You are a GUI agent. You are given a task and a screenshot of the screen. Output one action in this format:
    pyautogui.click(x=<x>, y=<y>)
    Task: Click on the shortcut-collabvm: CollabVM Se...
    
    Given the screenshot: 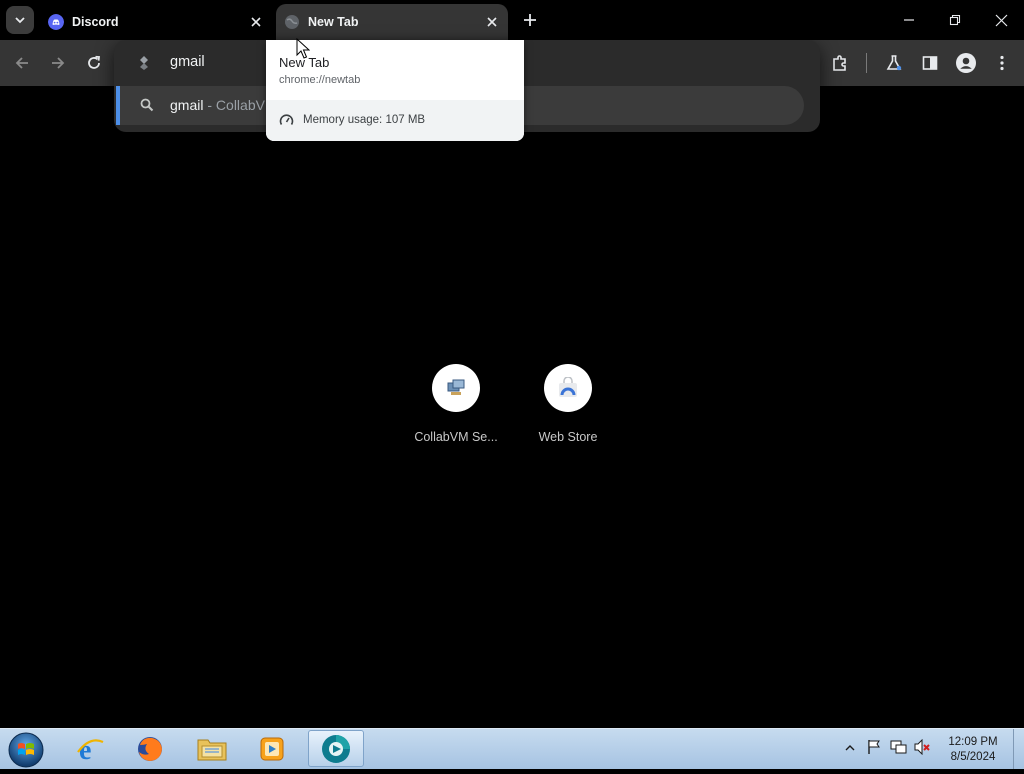 What is the action you would take?
    pyautogui.click(x=456, y=404)
    